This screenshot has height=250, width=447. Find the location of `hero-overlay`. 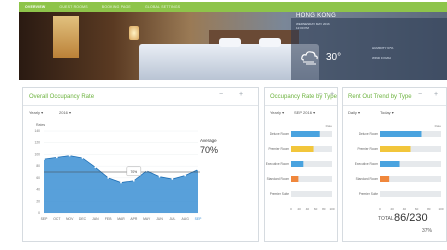

hero-overlay is located at coordinates (369, 49).